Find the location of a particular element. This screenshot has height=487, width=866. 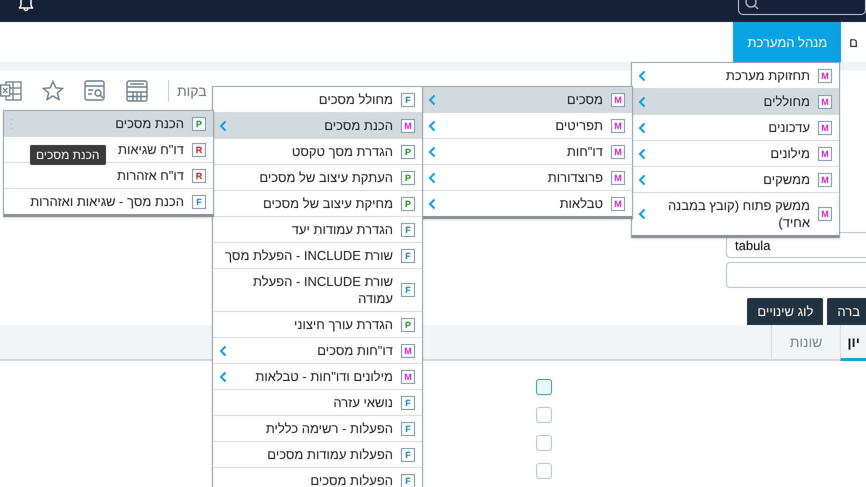

section-tab: יון is located at coordinates (853, 343).